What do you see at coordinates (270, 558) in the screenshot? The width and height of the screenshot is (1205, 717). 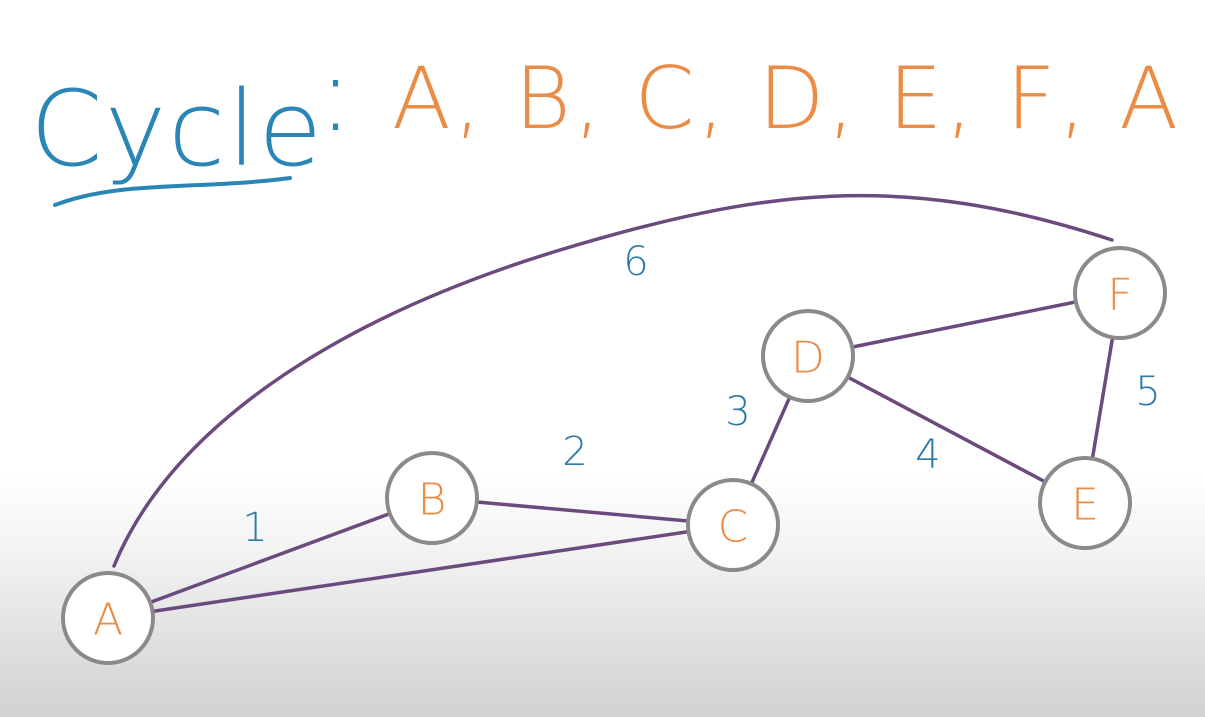 I see `edge-a-b` at bounding box center [270, 558].